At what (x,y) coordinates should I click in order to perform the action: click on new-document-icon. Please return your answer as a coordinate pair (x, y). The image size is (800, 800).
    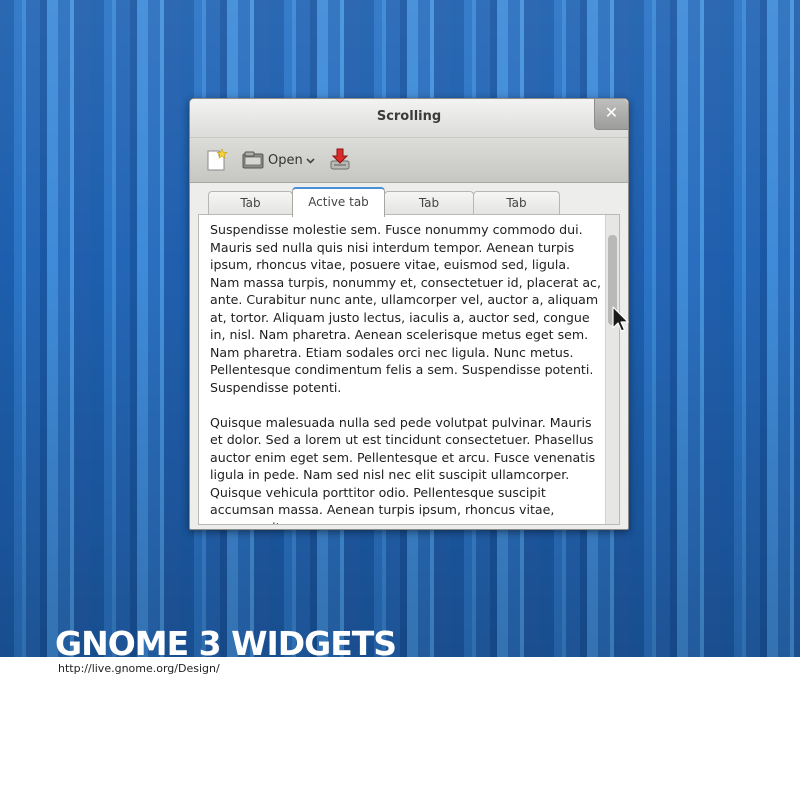
    Looking at the image, I should click on (217, 159).